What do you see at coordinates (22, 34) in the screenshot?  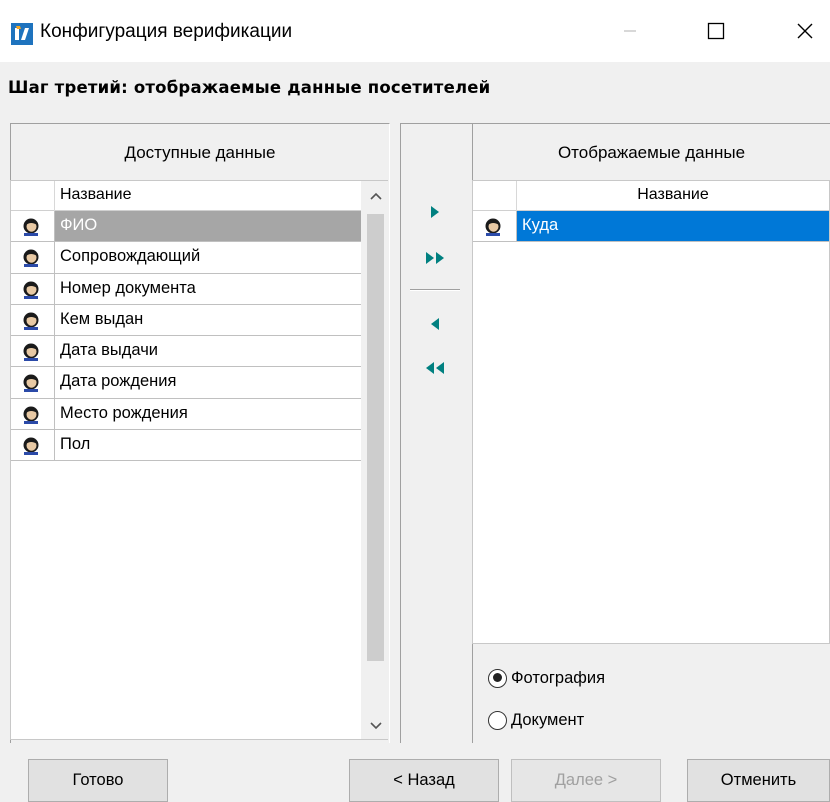 I see `app-logo-icon` at bounding box center [22, 34].